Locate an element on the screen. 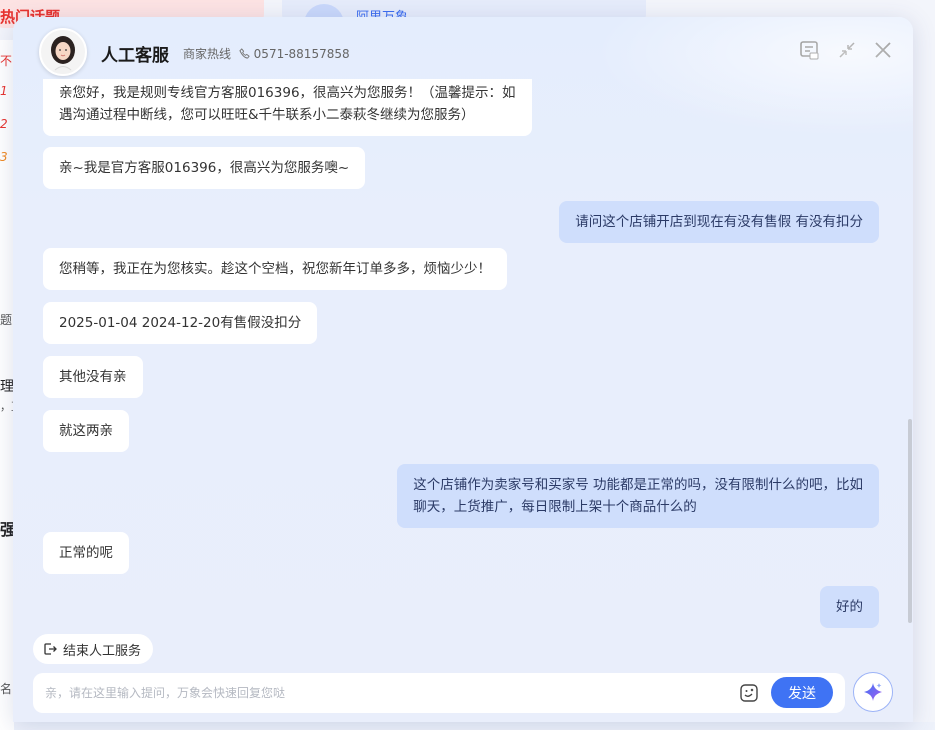 The height and width of the screenshot is (730, 935). agent-message: 您稍等，我正在为您核实。趁这个空档，祝您新年订单多多，烦恼少少！ is located at coordinates (275, 269).